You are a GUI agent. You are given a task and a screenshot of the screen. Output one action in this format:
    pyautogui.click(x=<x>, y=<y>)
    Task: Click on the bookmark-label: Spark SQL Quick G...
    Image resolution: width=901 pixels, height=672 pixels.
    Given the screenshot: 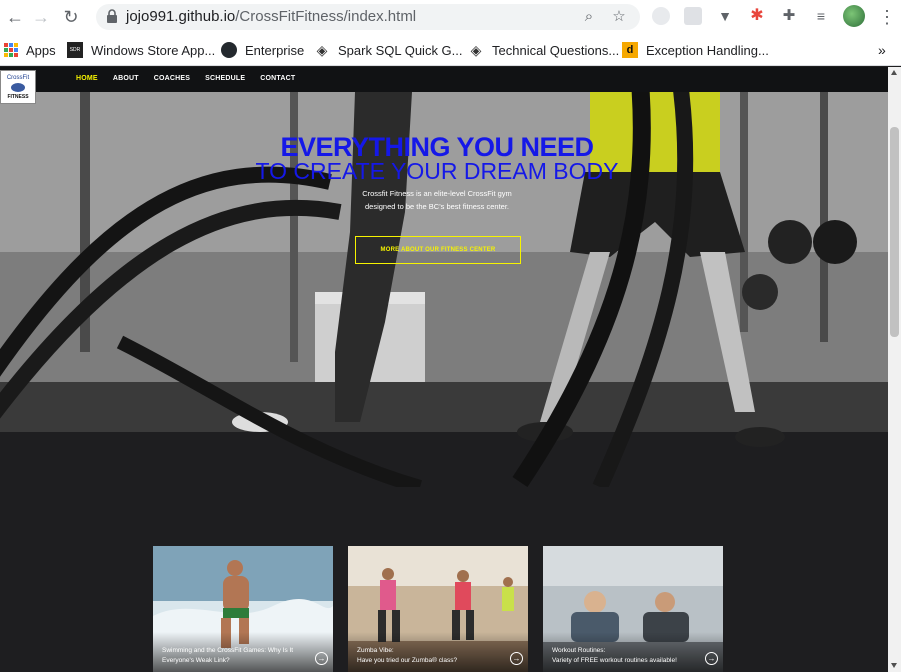 What is the action you would take?
    pyautogui.click(x=400, y=50)
    